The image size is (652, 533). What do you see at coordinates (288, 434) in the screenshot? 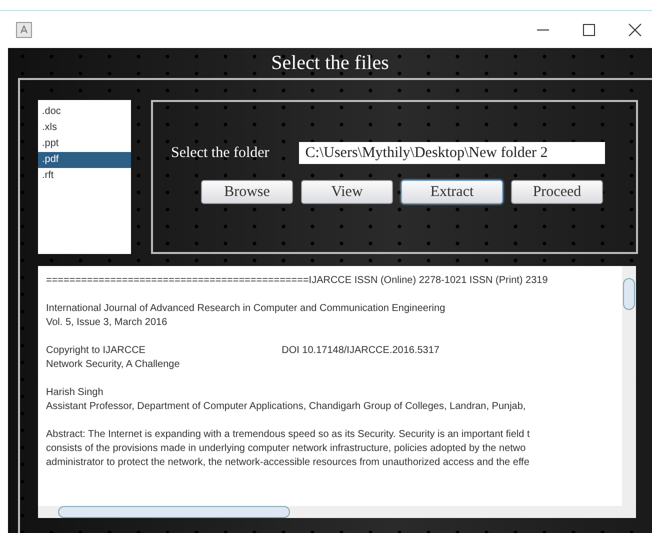
I see `output-line: Abstract: The Internet is expanding with a tremendous speed so as its Security. Security is an important field t` at bounding box center [288, 434].